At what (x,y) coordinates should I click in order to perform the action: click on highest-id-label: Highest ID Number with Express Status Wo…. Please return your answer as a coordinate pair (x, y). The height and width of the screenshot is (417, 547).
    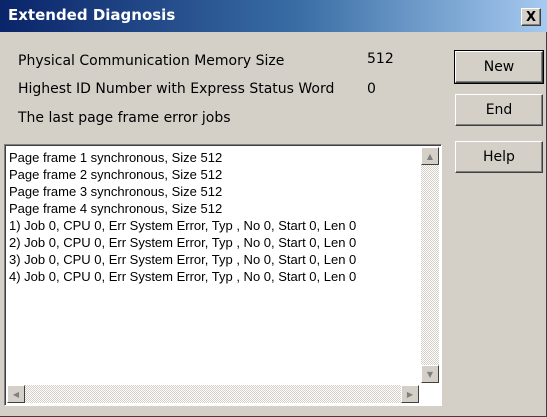
    Looking at the image, I should click on (176, 89).